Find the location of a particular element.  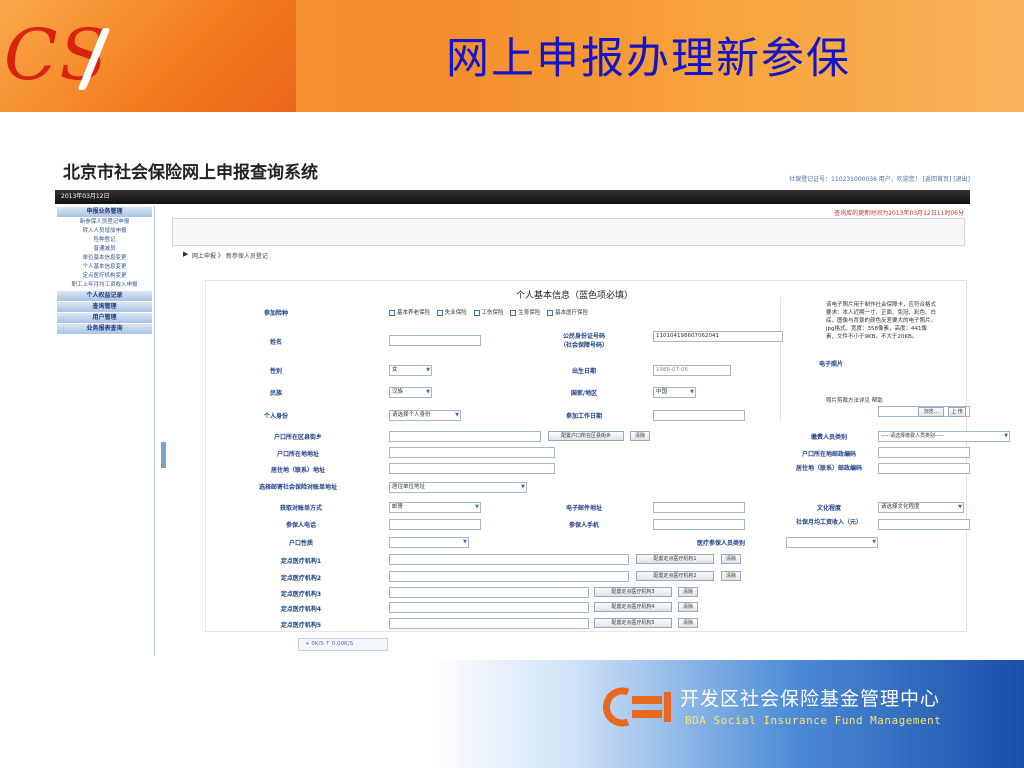

nation-label: 民族 is located at coordinates (275, 393).